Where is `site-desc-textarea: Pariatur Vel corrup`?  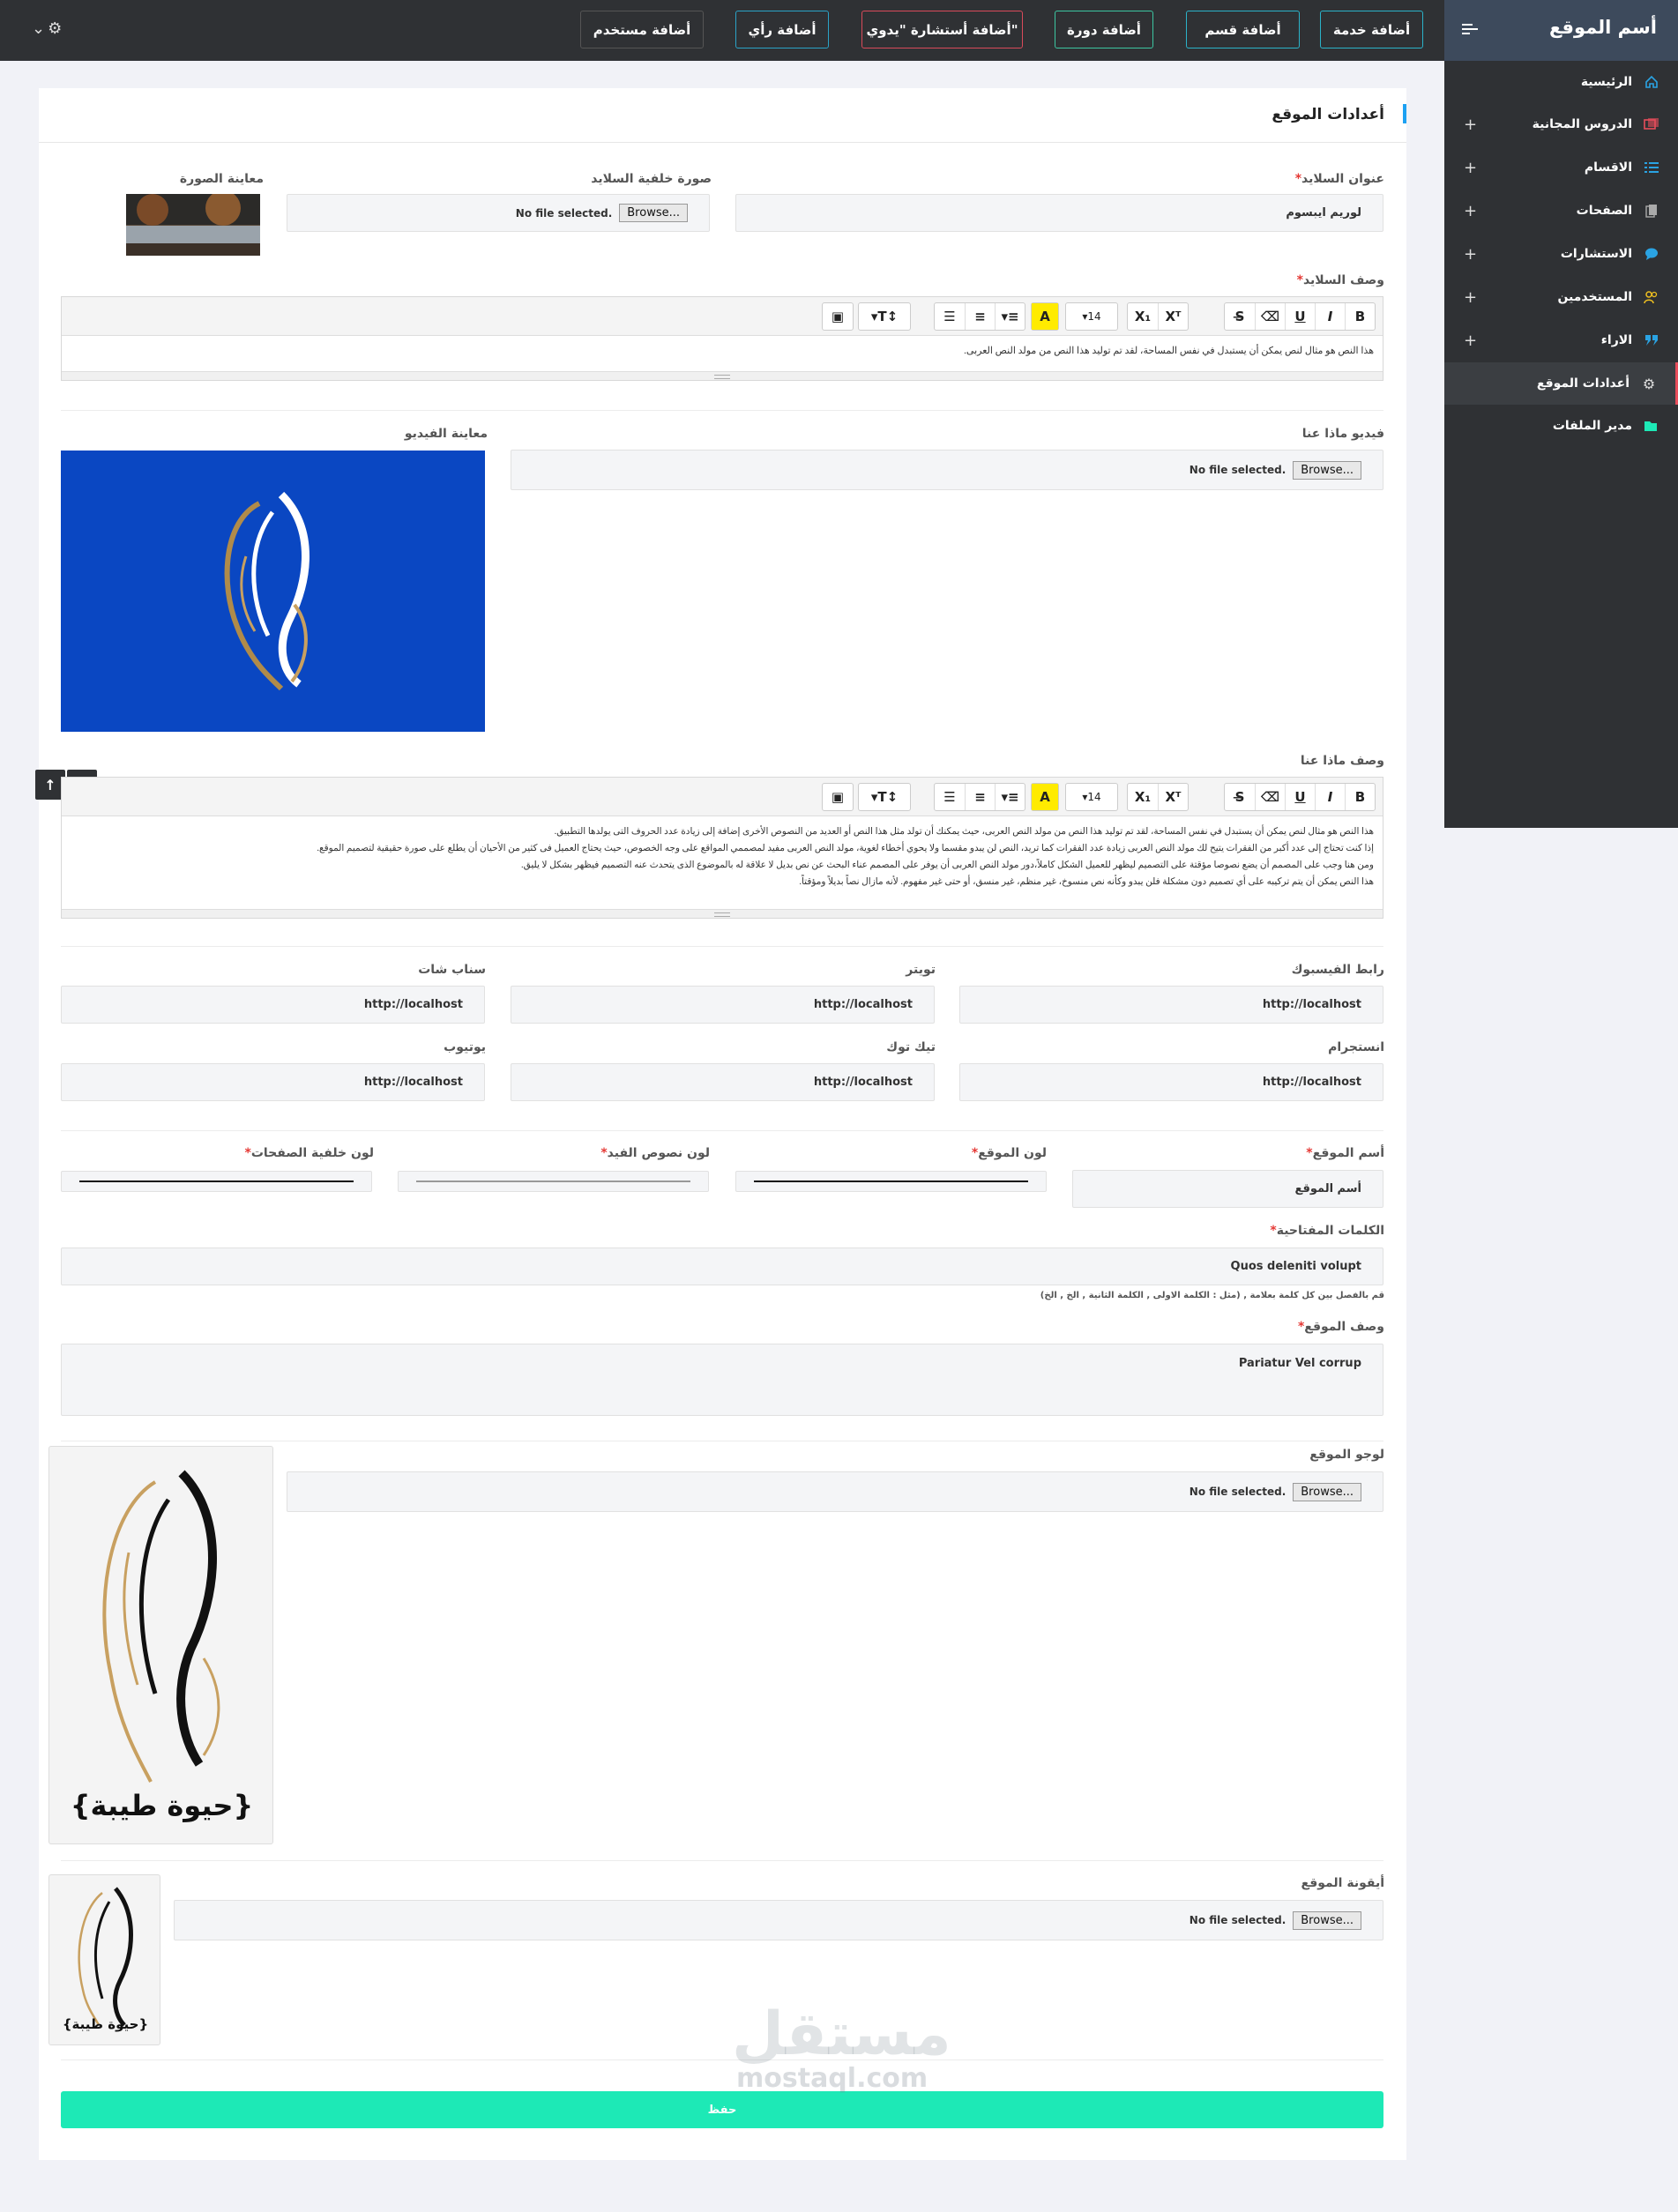 site-desc-textarea: Pariatur Vel corrup is located at coordinates (722, 1380).